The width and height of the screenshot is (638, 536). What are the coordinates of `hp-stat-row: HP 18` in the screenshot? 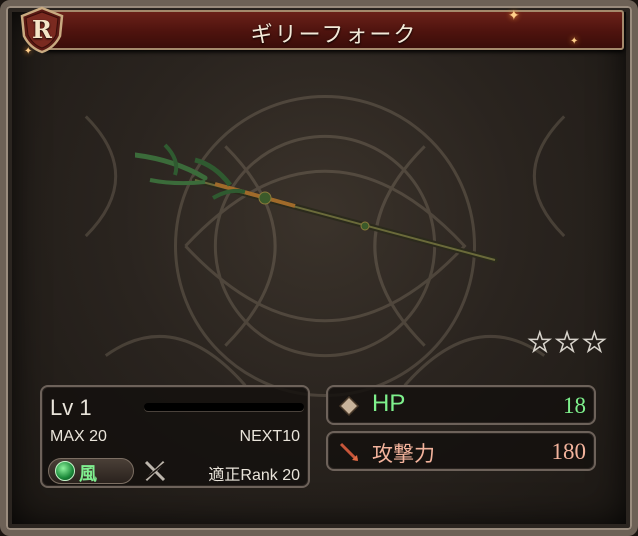 It's located at (461, 405).